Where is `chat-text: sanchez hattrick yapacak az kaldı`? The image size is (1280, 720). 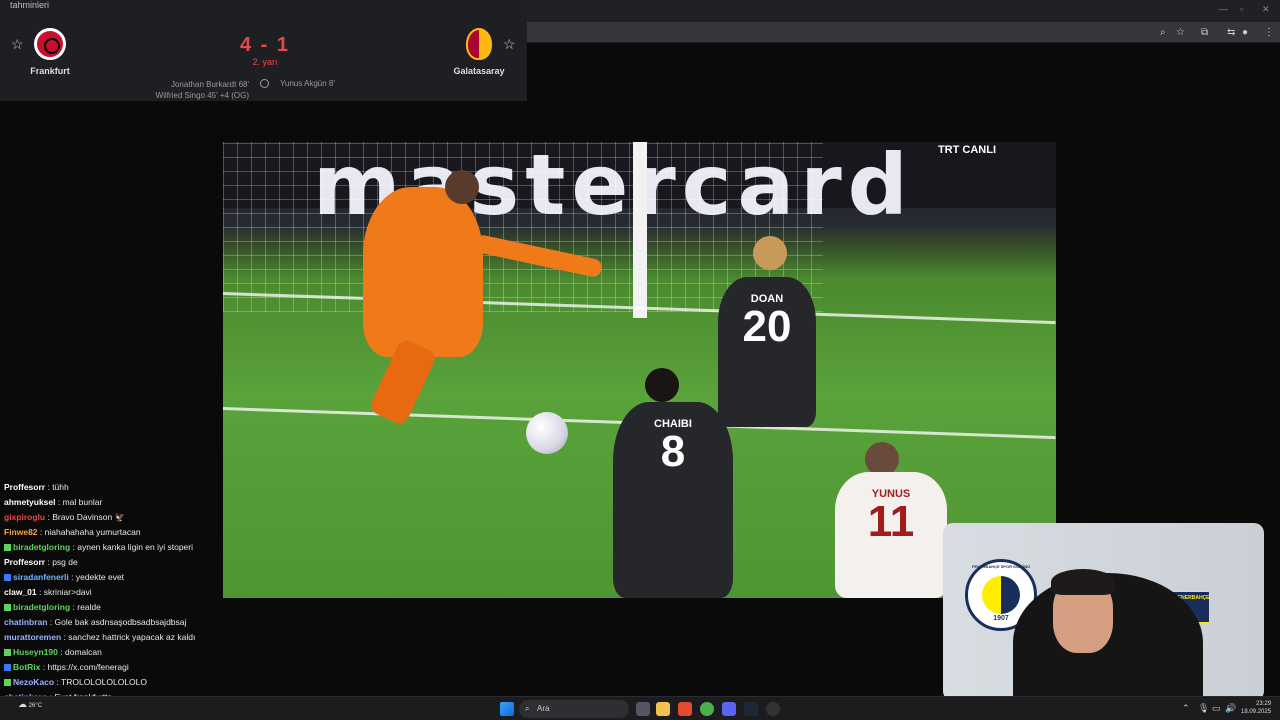 chat-text: sanchez hattrick yapacak az kaldı is located at coordinates (132, 637).